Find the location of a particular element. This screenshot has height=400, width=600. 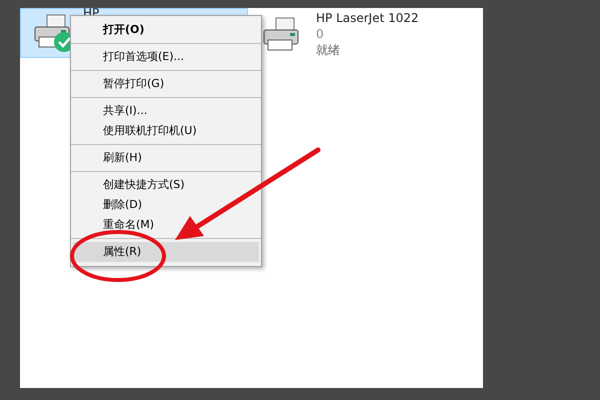

document-count: 0 is located at coordinates (320, 34).